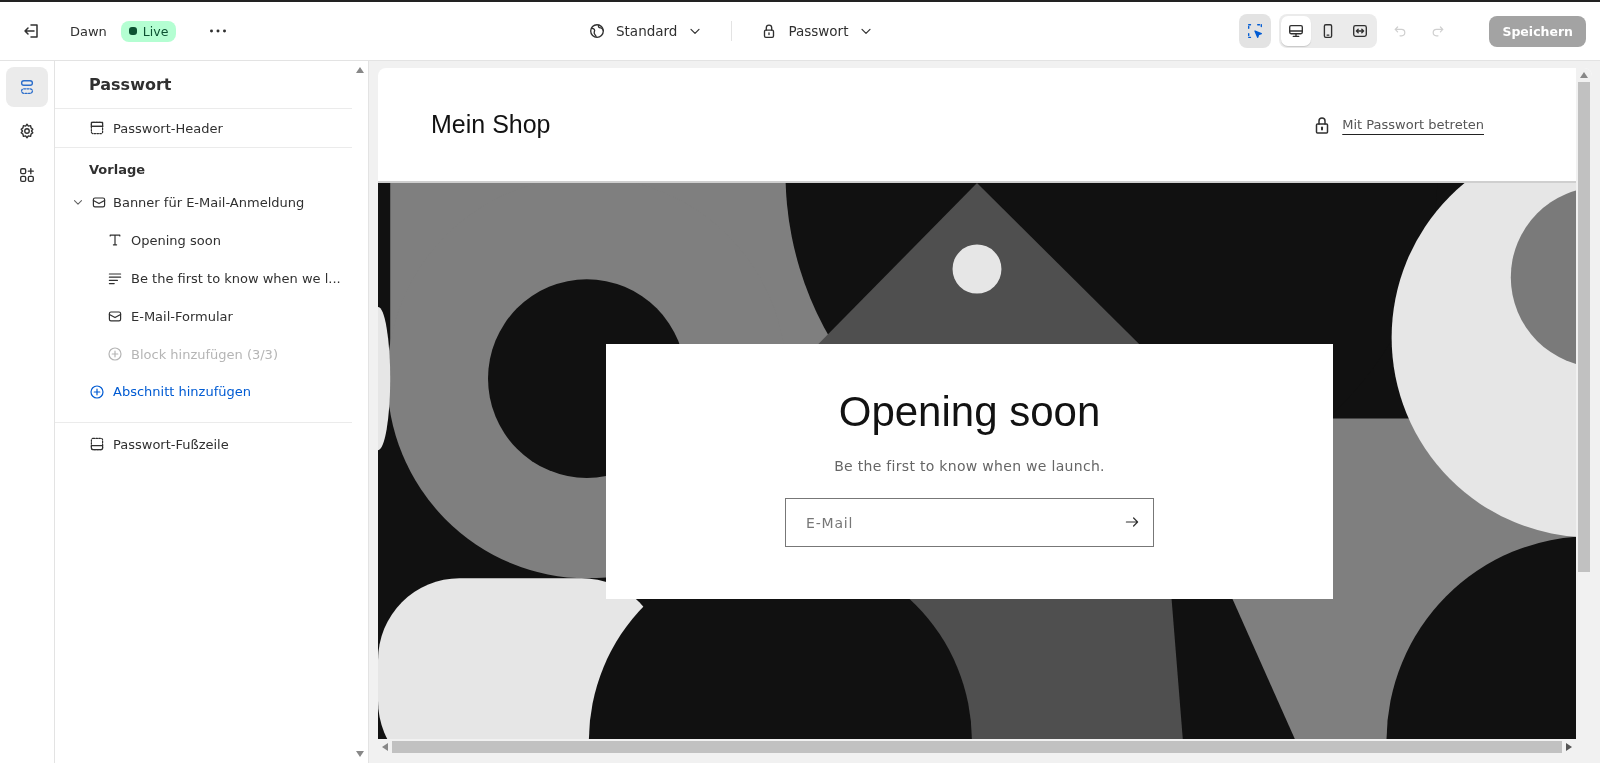 This screenshot has height=763, width=1600. Describe the element at coordinates (203, 240) in the screenshot. I see `block-item: Opening soon` at that location.